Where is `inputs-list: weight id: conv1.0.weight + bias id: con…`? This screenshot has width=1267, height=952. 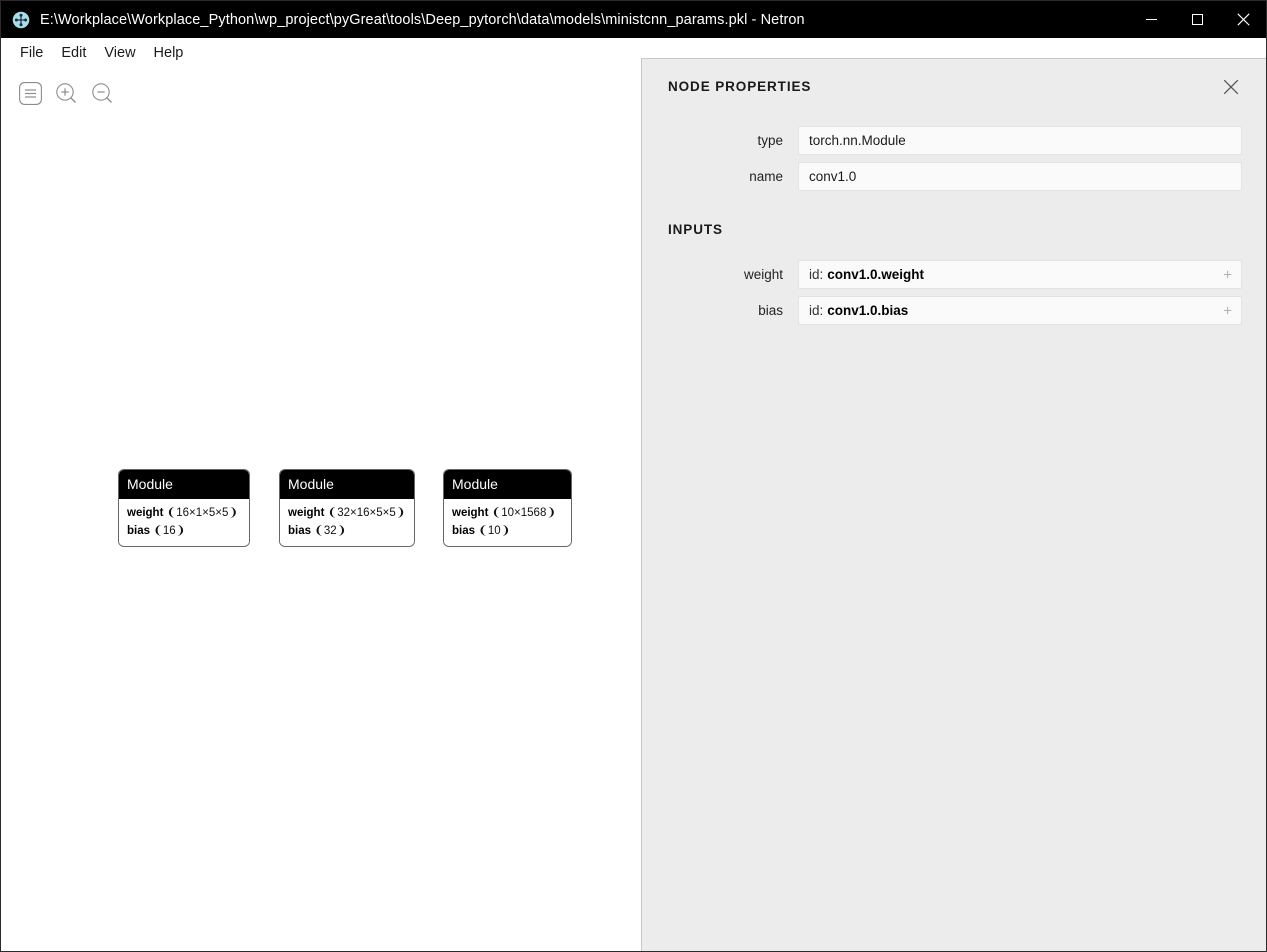
inputs-list: weight id: conv1.0.weight + bias id: con… is located at coordinates (954, 292).